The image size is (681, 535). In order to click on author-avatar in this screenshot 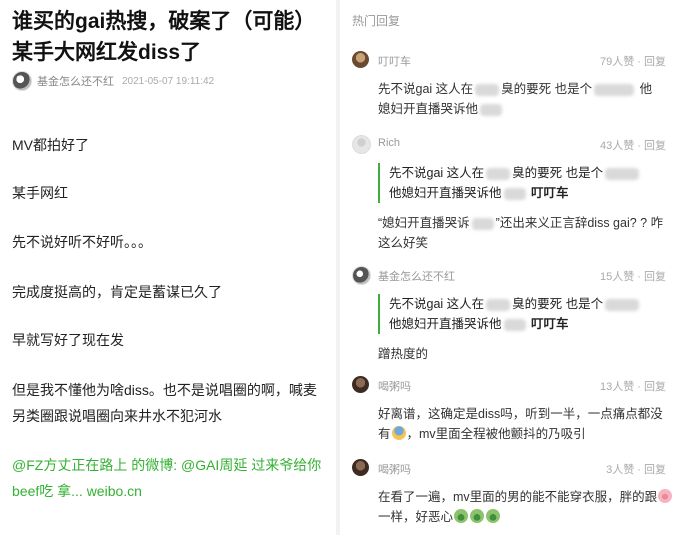, I will do `click(22, 81)`.